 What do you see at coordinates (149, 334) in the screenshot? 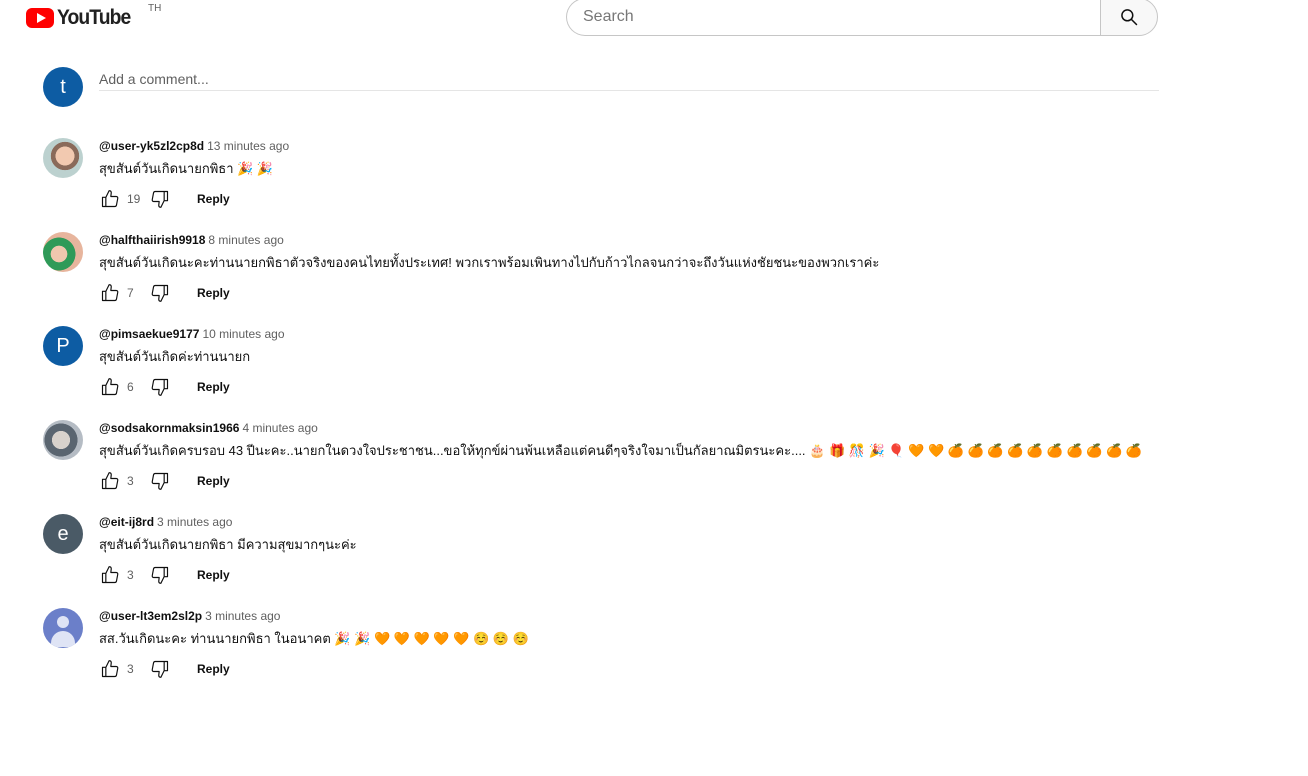
I see `comment-author: @pimsaekue9177` at bounding box center [149, 334].